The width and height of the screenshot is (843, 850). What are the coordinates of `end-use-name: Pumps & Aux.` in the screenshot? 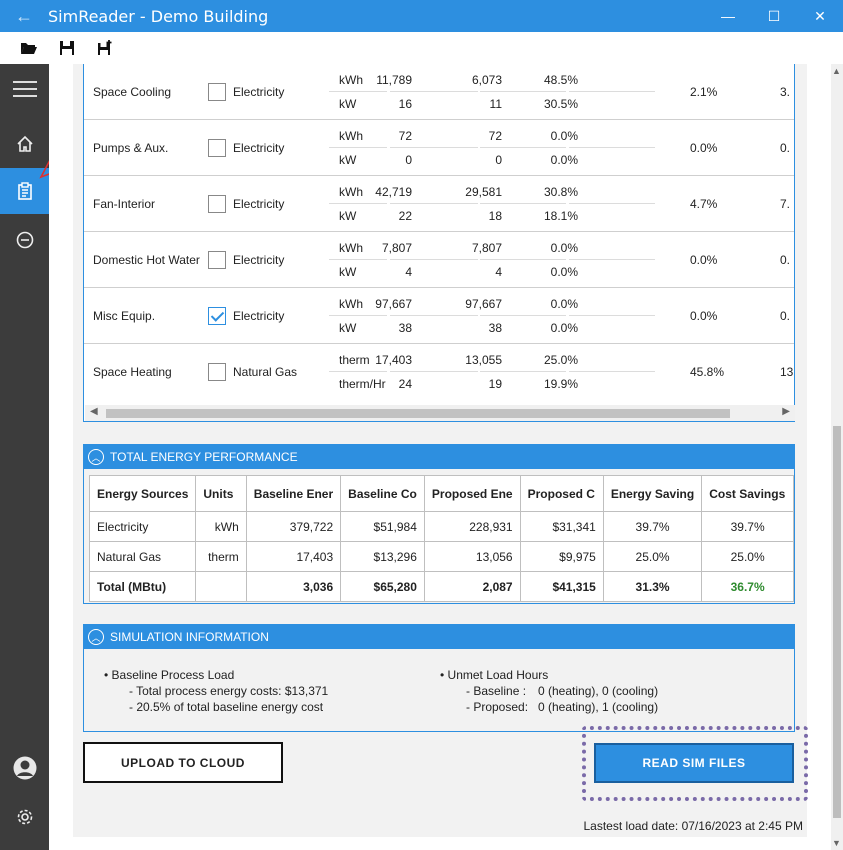 It's located at (131, 148).